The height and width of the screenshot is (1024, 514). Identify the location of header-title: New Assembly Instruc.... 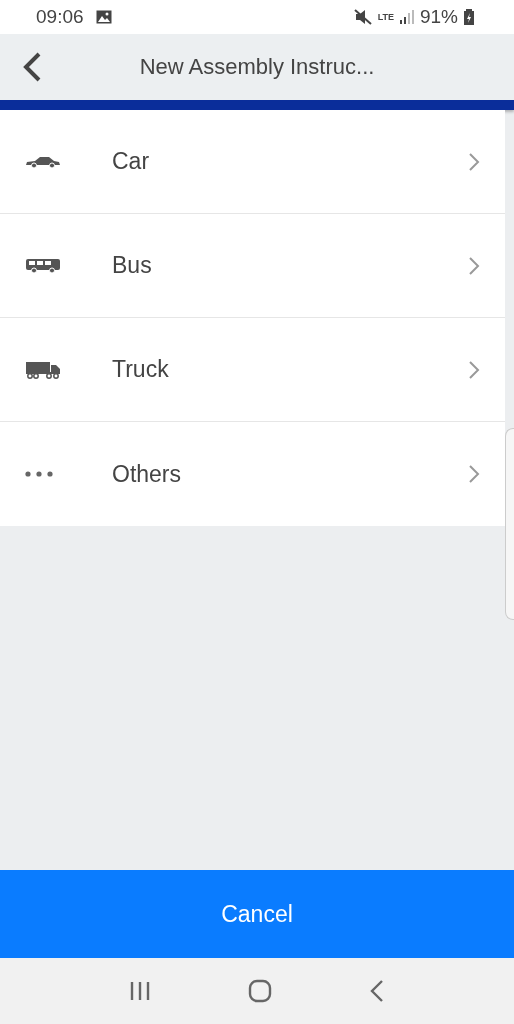
(257, 67).